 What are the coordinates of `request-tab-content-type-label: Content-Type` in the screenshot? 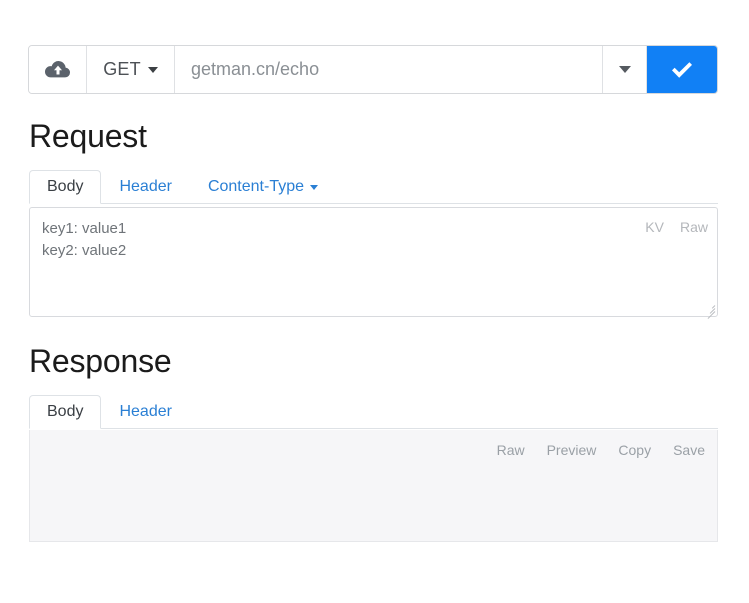 It's located at (256, 186).